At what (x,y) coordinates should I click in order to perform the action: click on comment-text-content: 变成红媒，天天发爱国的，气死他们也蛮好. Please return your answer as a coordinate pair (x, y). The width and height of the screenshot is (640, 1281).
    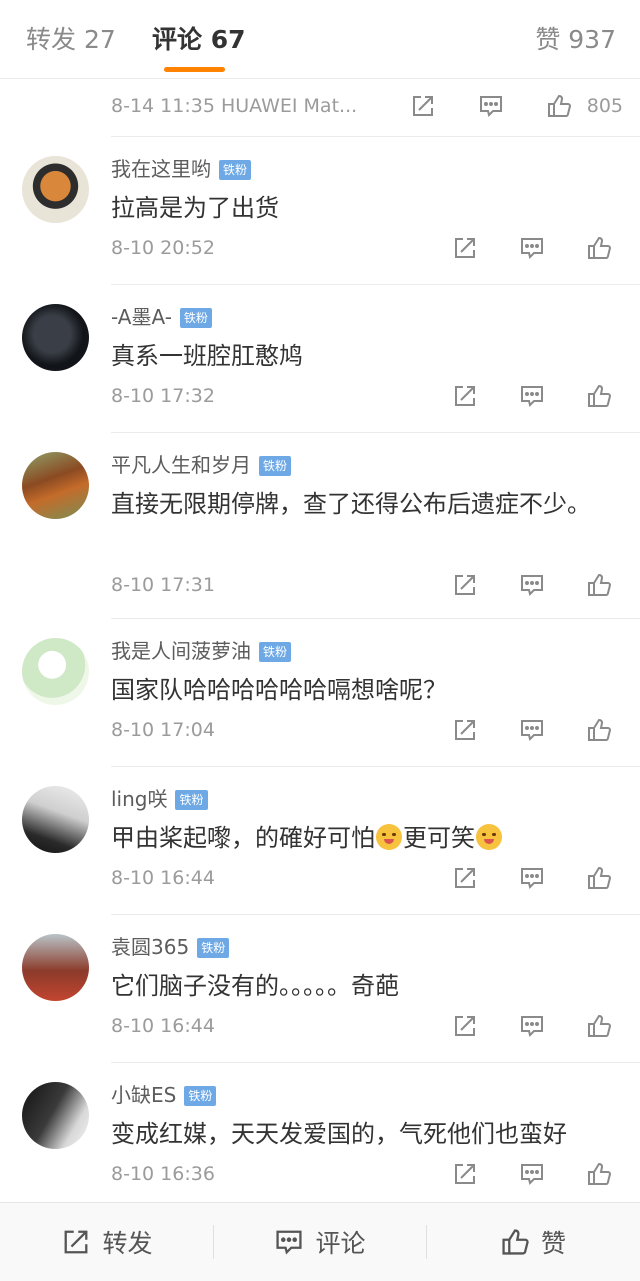
    Looking at the image, I should click on (339, 1134).